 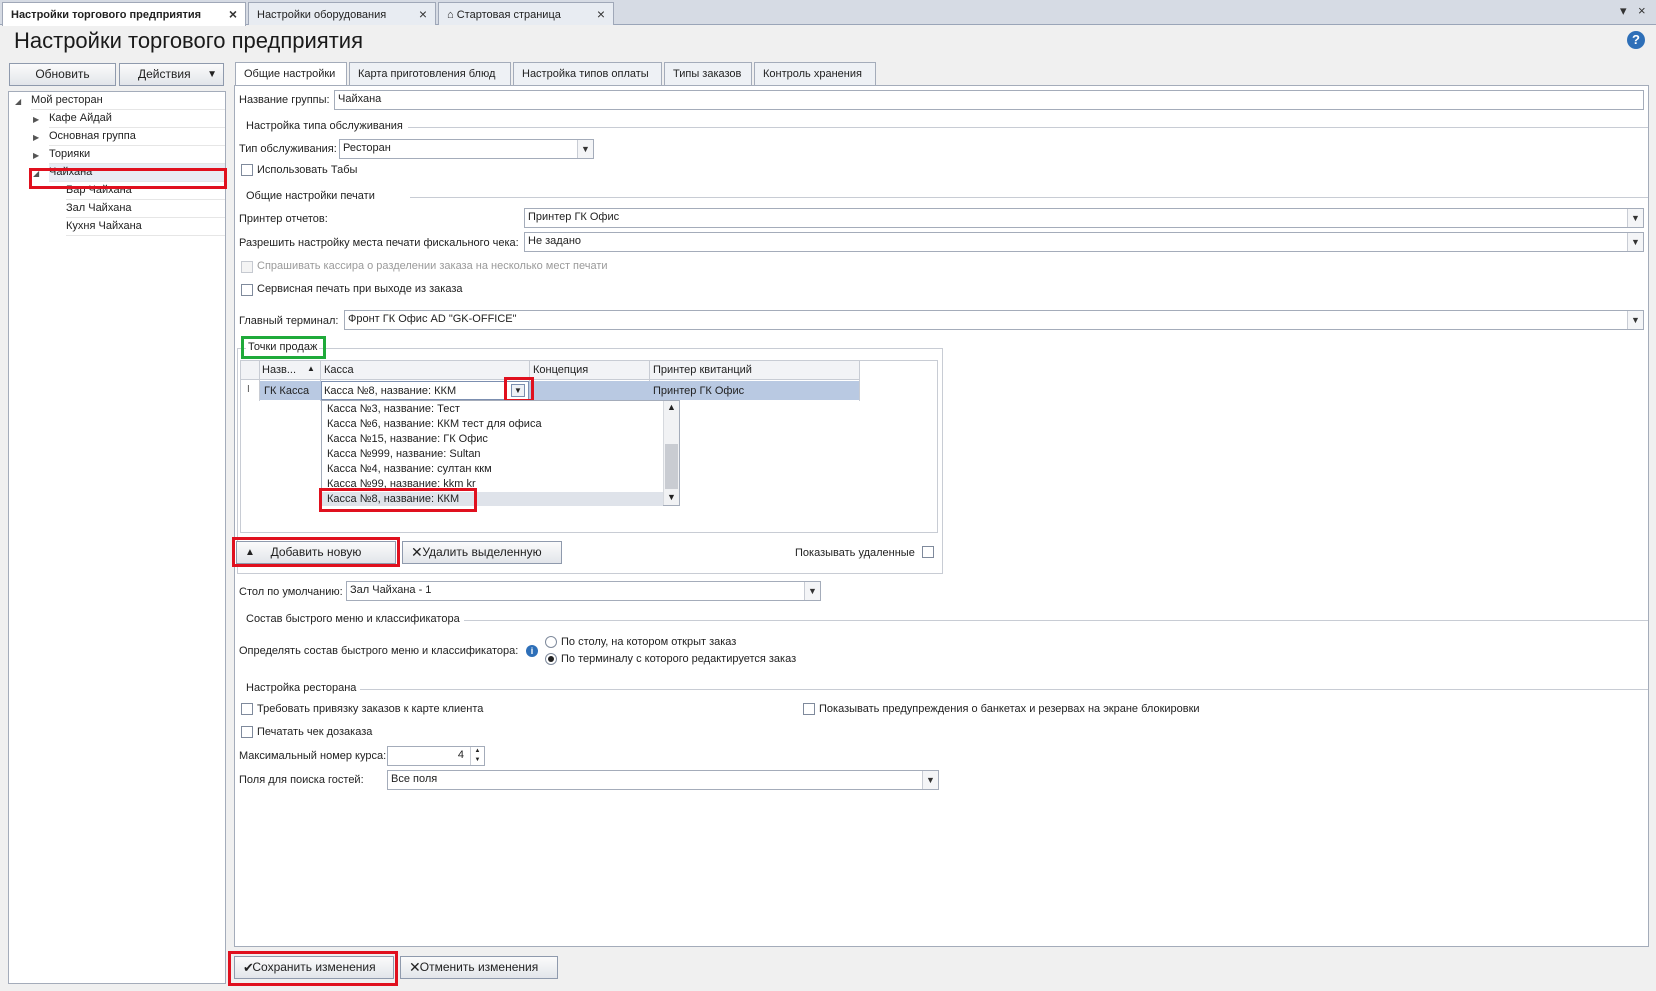 What do you see at coordinates (809, 709) in the screenshot?
I see `show-warnings-checkbox` at bounding box center [809, 709].